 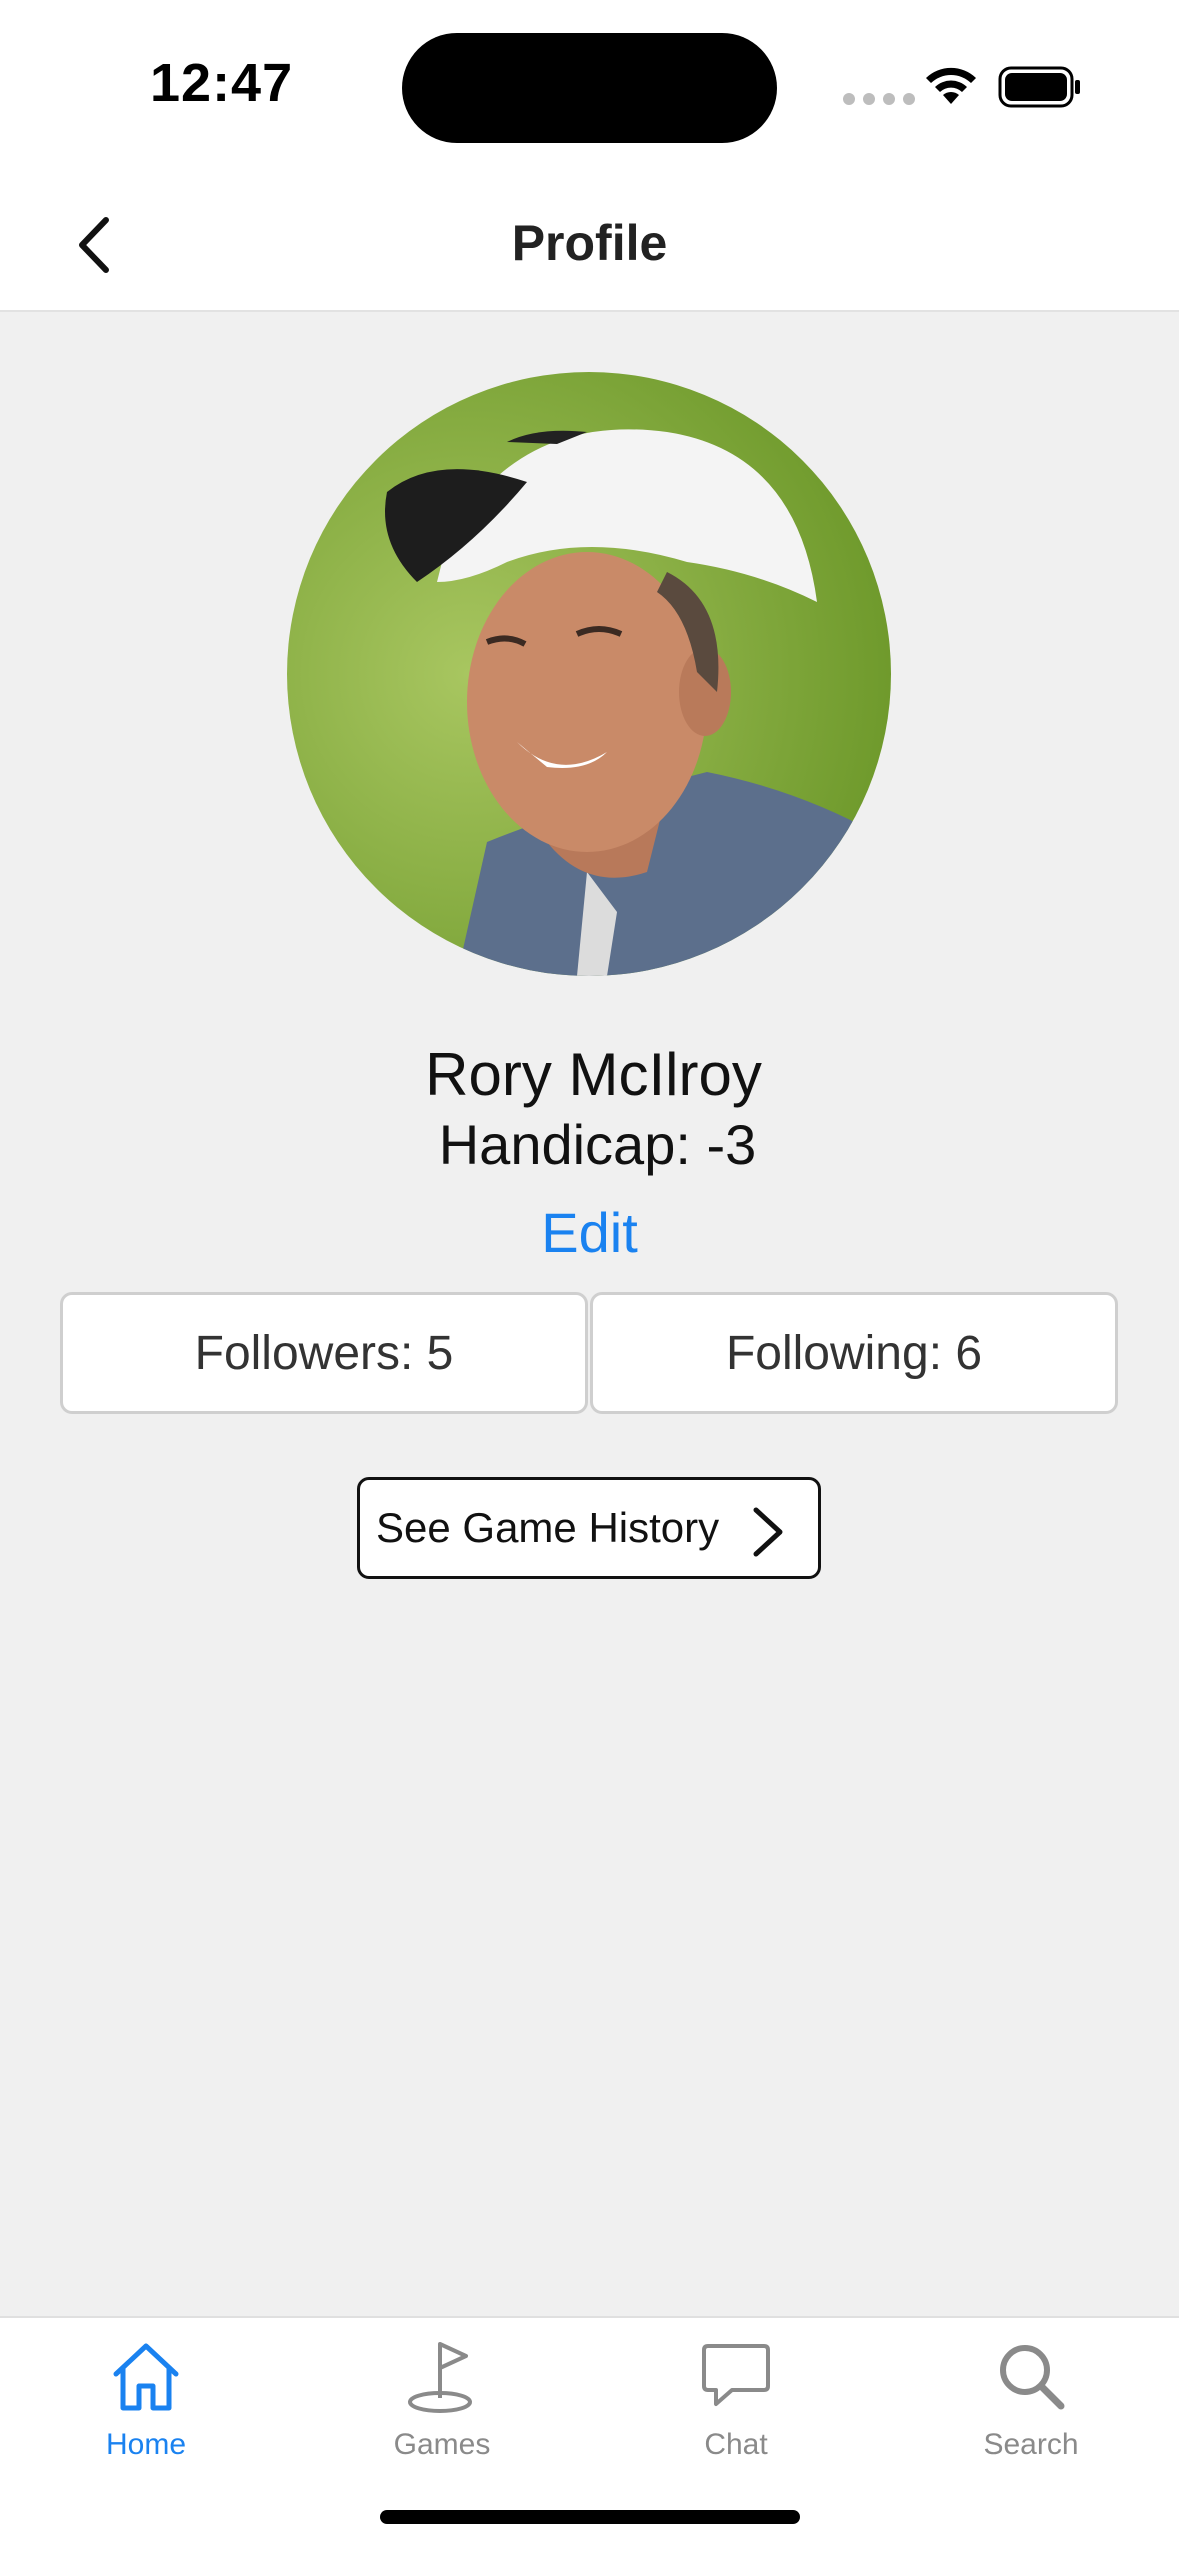 I want to click on tab-home: Home, so click(x=146, y=2403).